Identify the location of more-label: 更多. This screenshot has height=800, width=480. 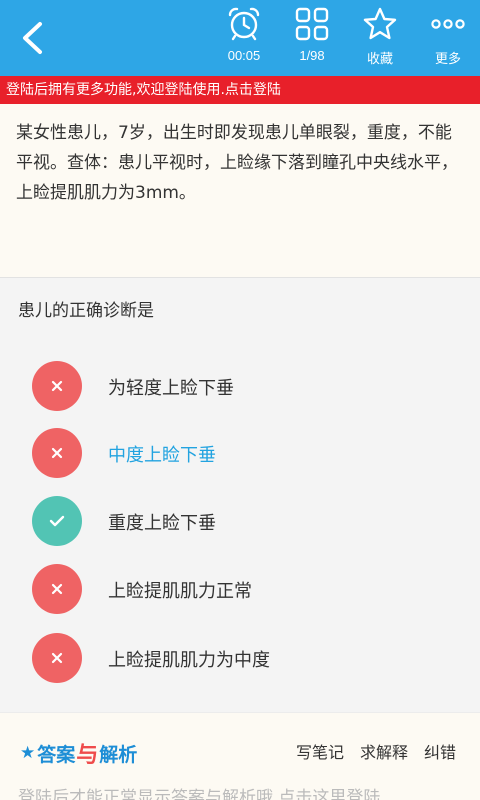
(447, 58).